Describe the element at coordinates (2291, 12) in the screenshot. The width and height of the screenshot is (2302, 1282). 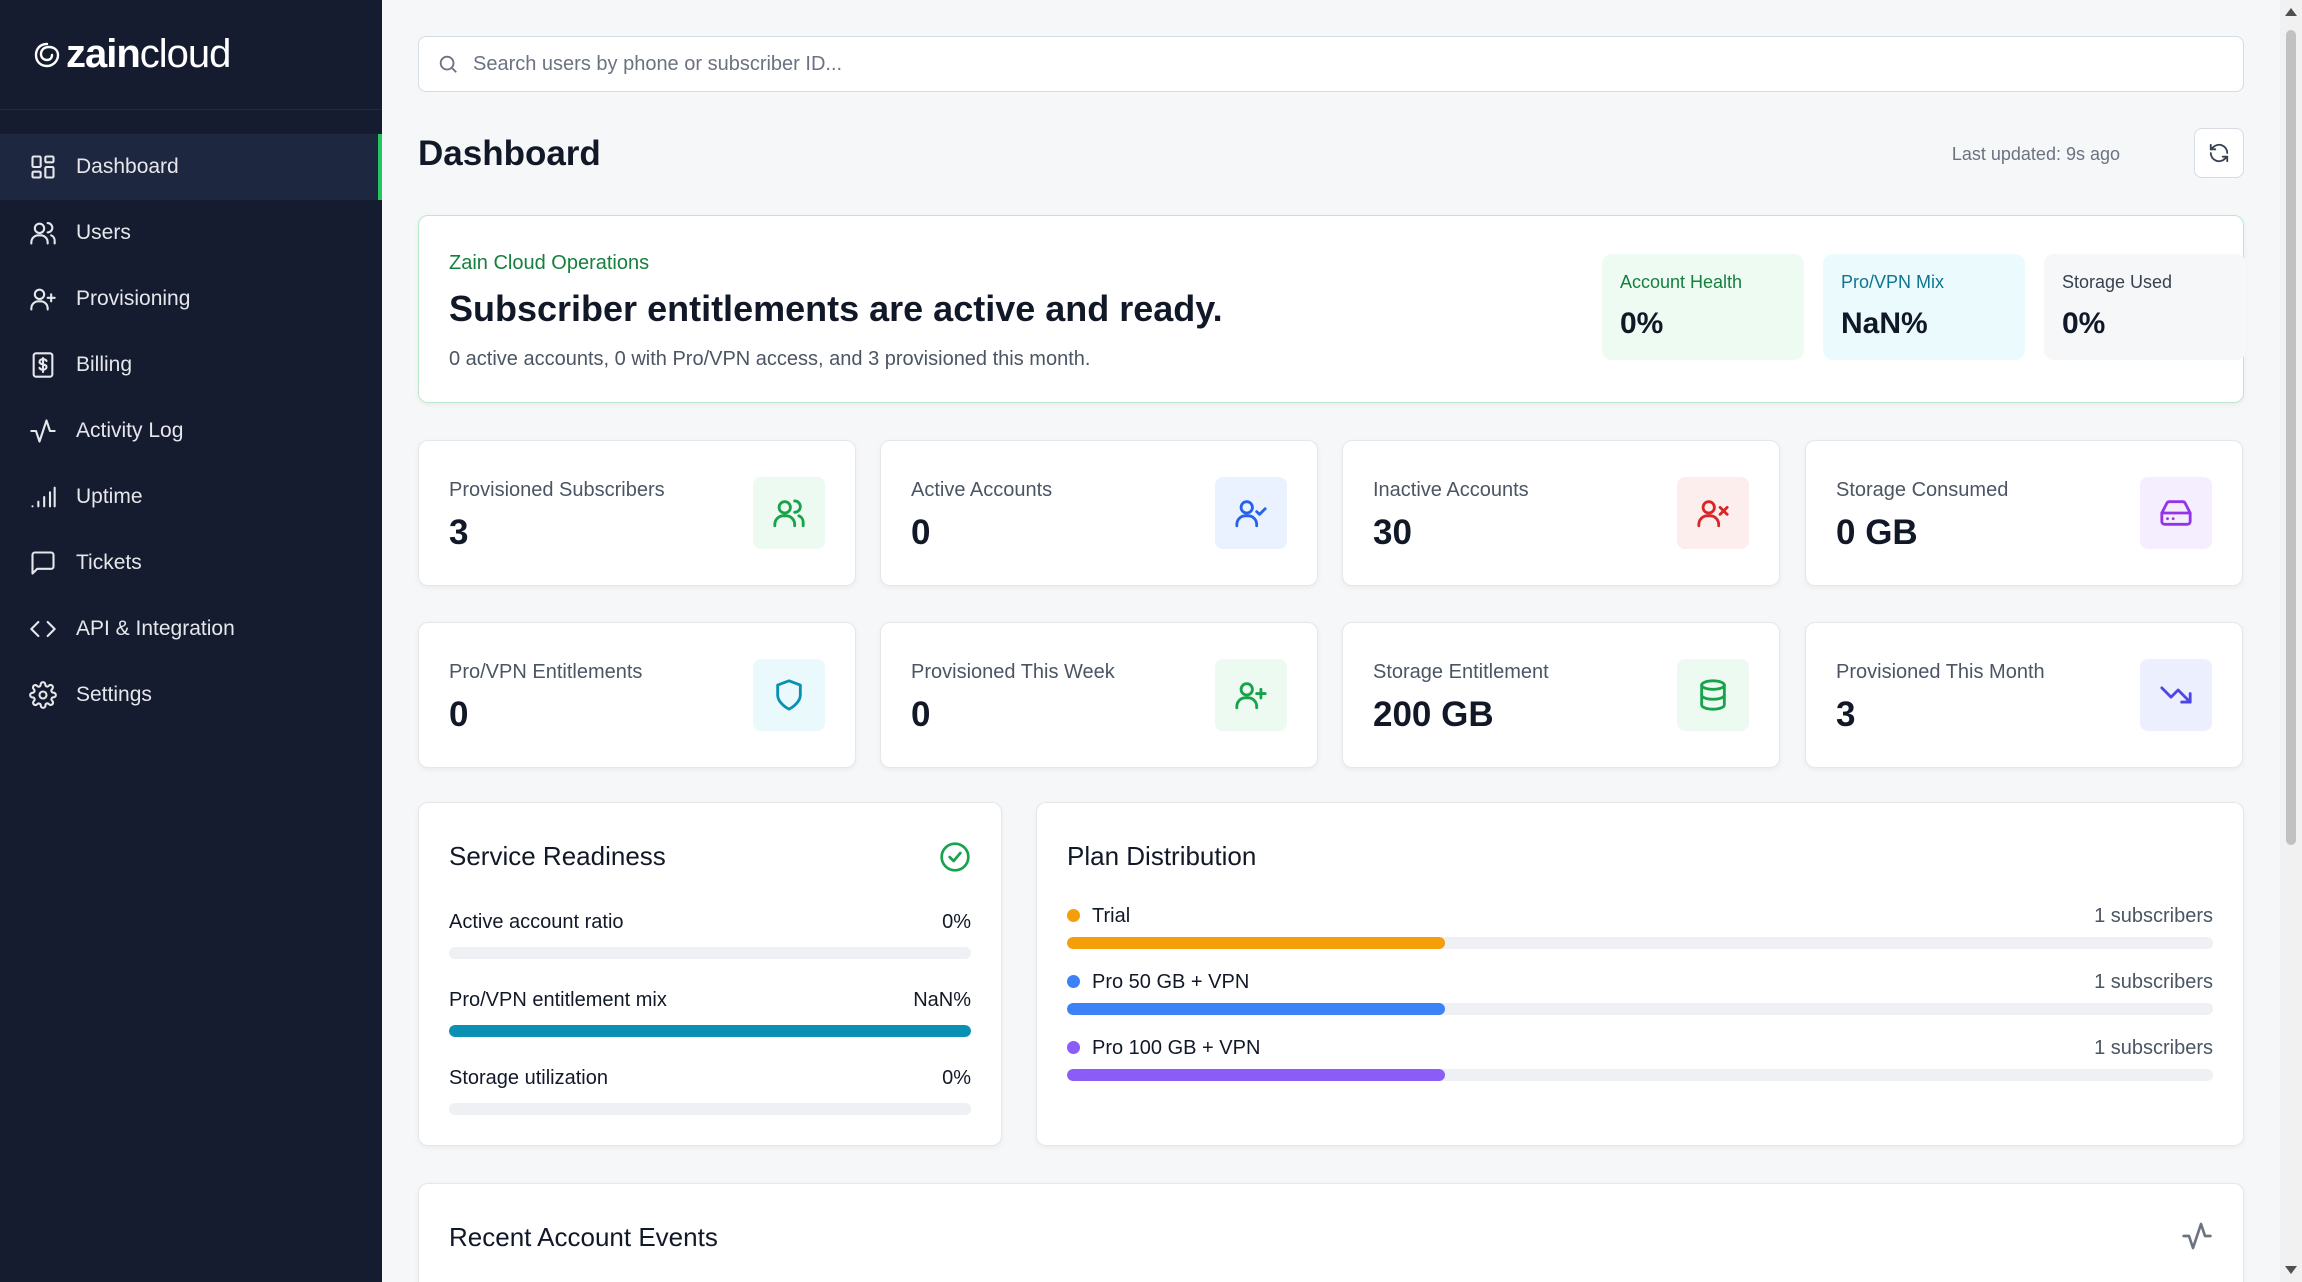
I see `scroll-up-arrow-icon` at that location.